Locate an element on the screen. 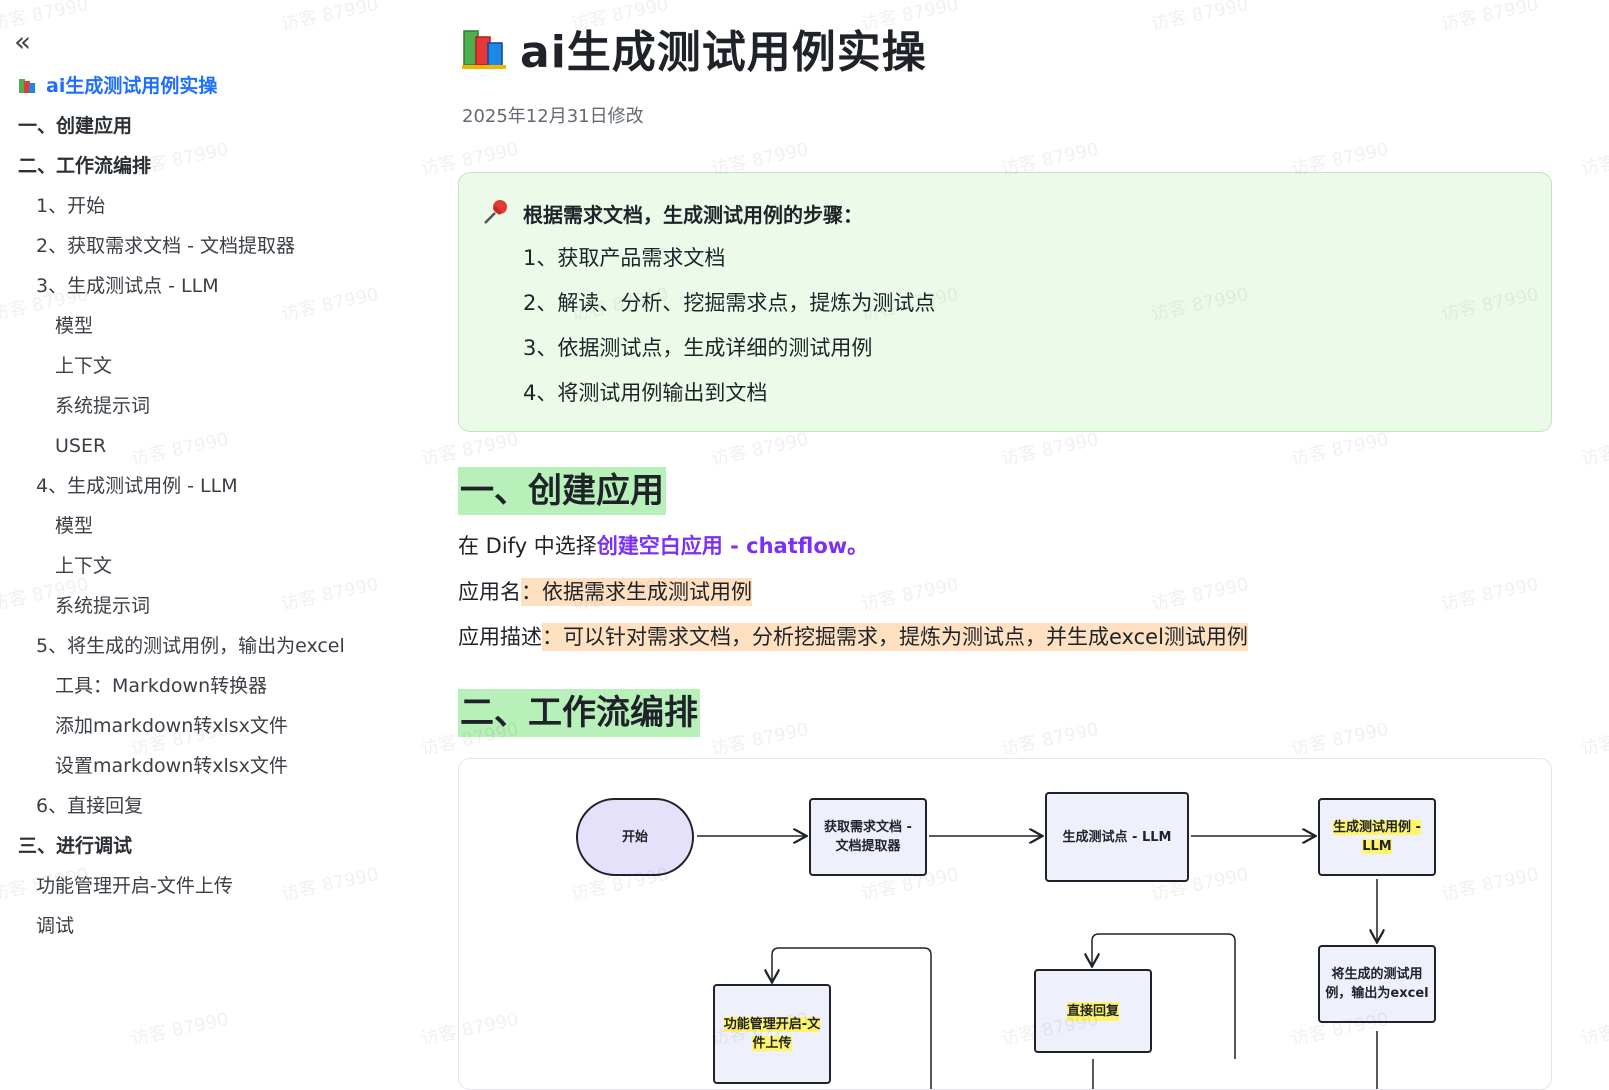 Image resolution: width=1609 pixels, height=1090 pixels. toc-item-test-cases: 4、生成测试用例 - LLM is located at coordinates (208, 486).